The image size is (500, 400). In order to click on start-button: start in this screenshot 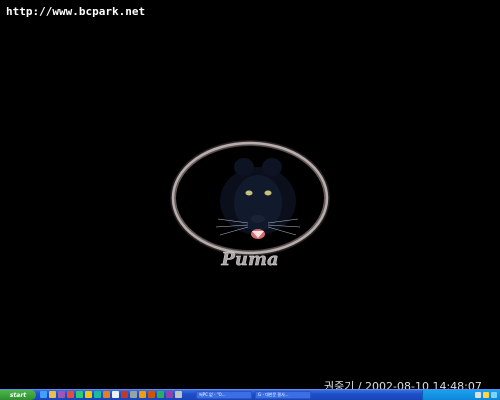, I will do `click(18, 395)`.